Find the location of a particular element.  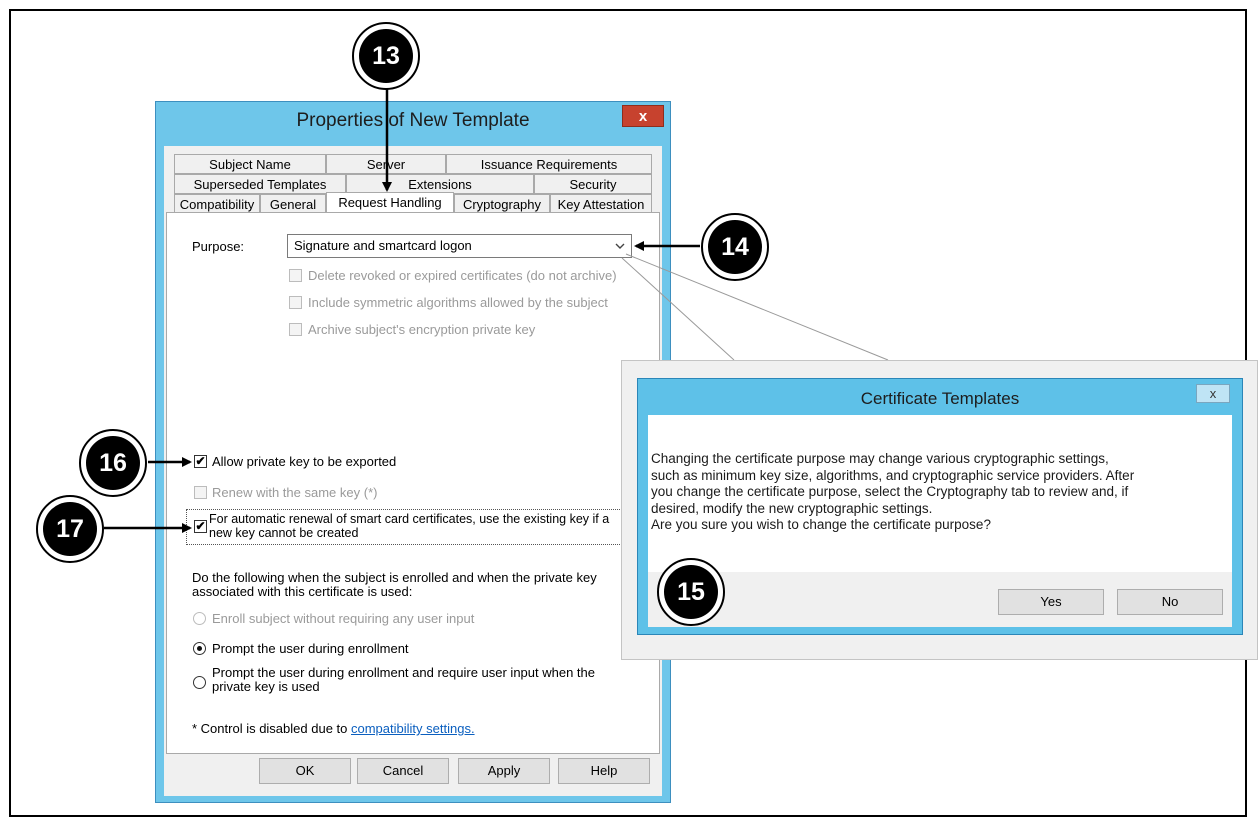

callout-16: 16 is located at coordinates (113, 463).